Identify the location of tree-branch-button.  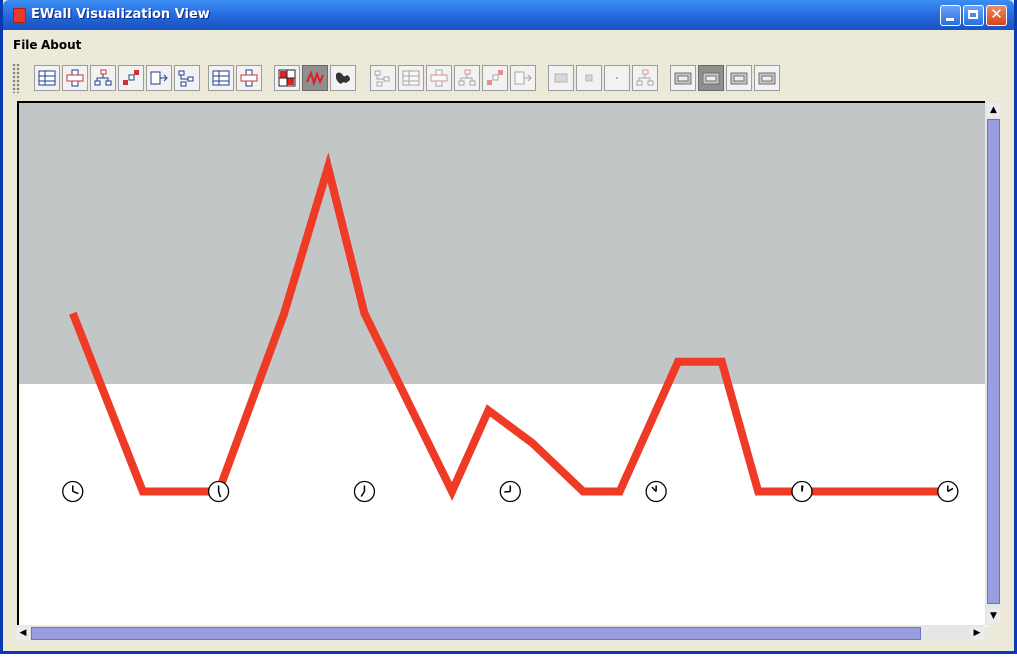
(187, 78).